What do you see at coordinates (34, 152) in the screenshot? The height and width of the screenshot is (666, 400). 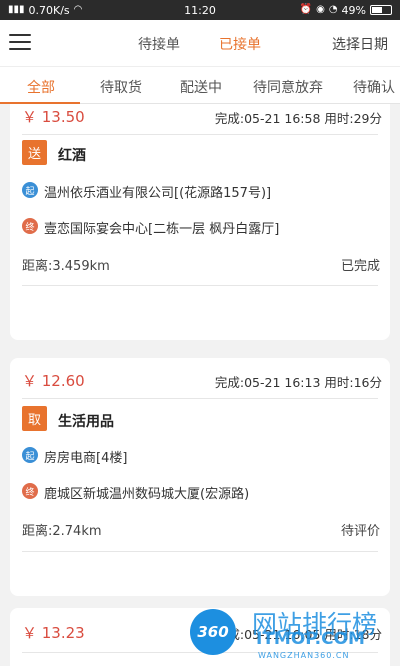 I see `delivery-type-badge: 送` at bounding box center [34, 152].